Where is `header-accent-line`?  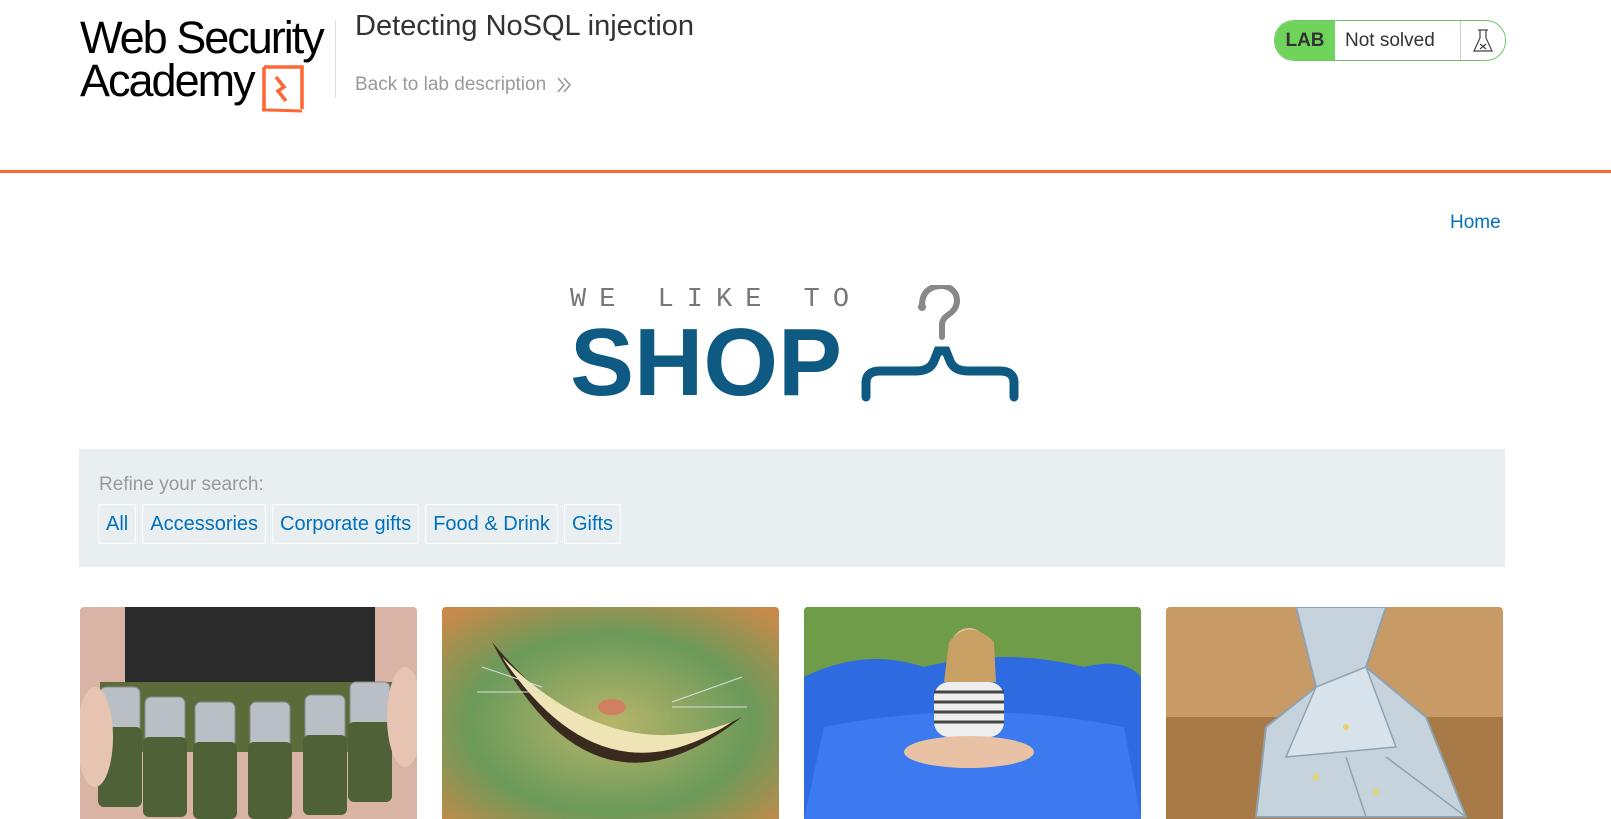
header-accent-line is located at coordinates (805, 171).